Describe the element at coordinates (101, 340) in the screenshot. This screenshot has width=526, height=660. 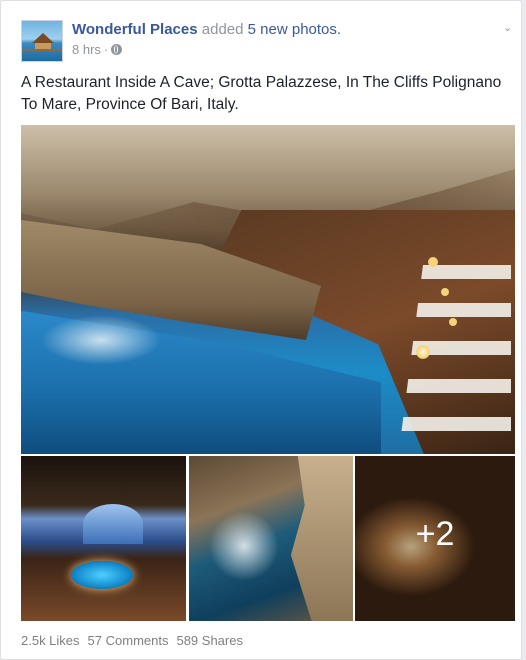
I see `wave-foam` at that location.